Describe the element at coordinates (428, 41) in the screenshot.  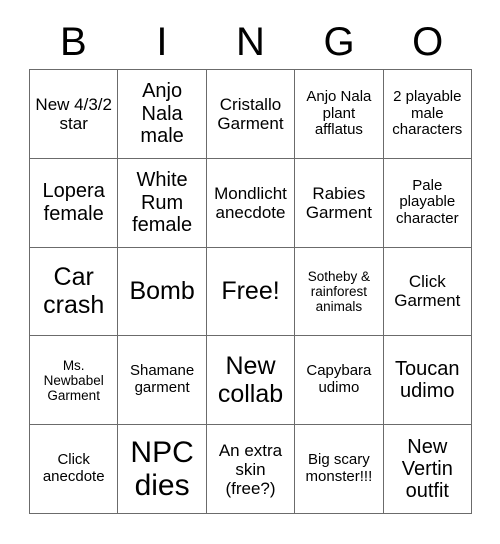
I see `bingo-header-letter-o: O` at that location.